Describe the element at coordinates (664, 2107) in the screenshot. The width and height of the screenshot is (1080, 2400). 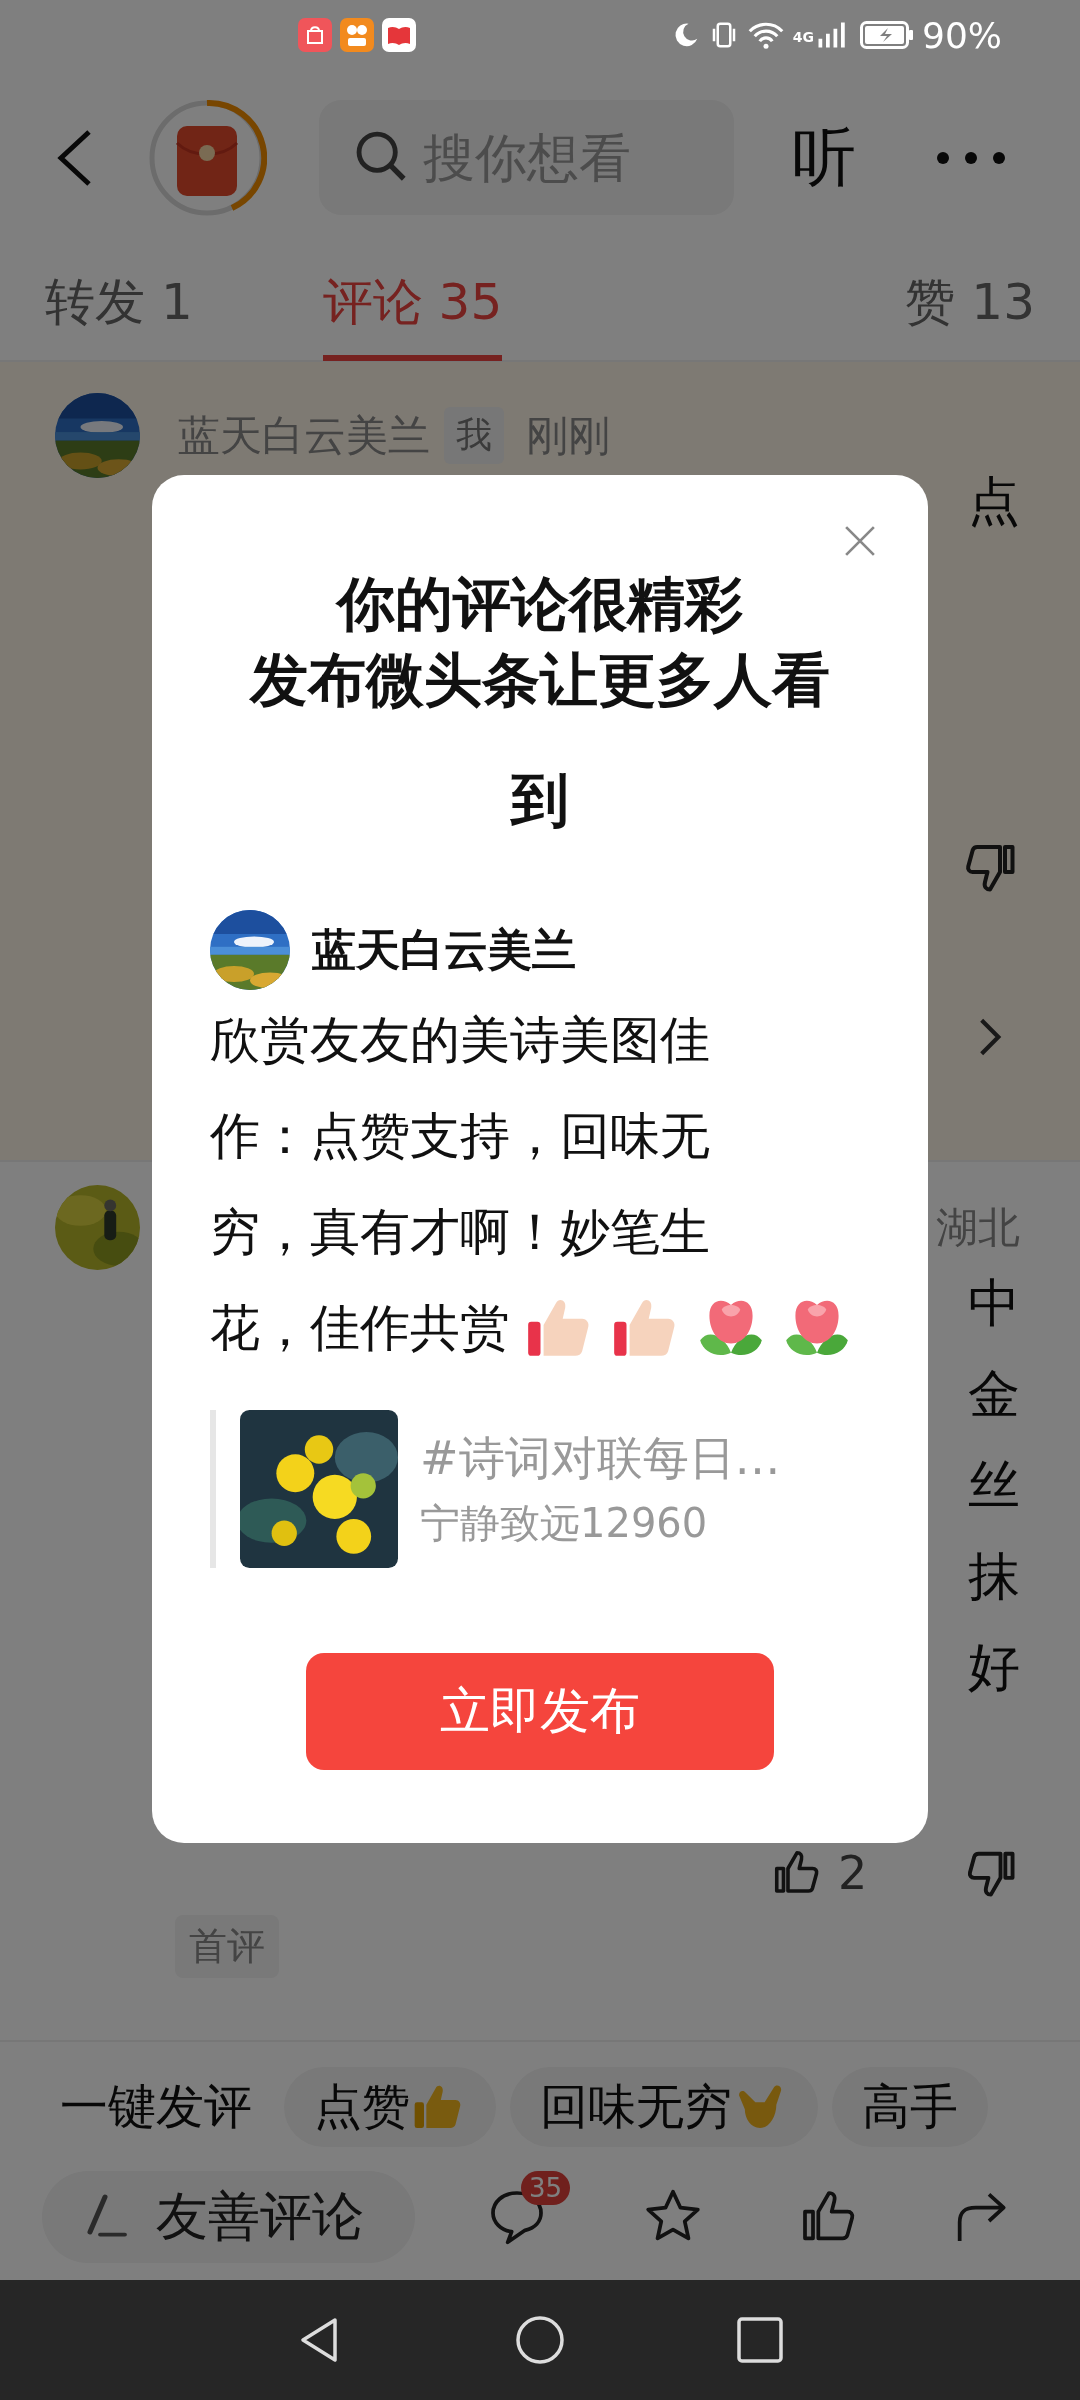
I see `quick-reply-chip: 回味无穷` at that location.